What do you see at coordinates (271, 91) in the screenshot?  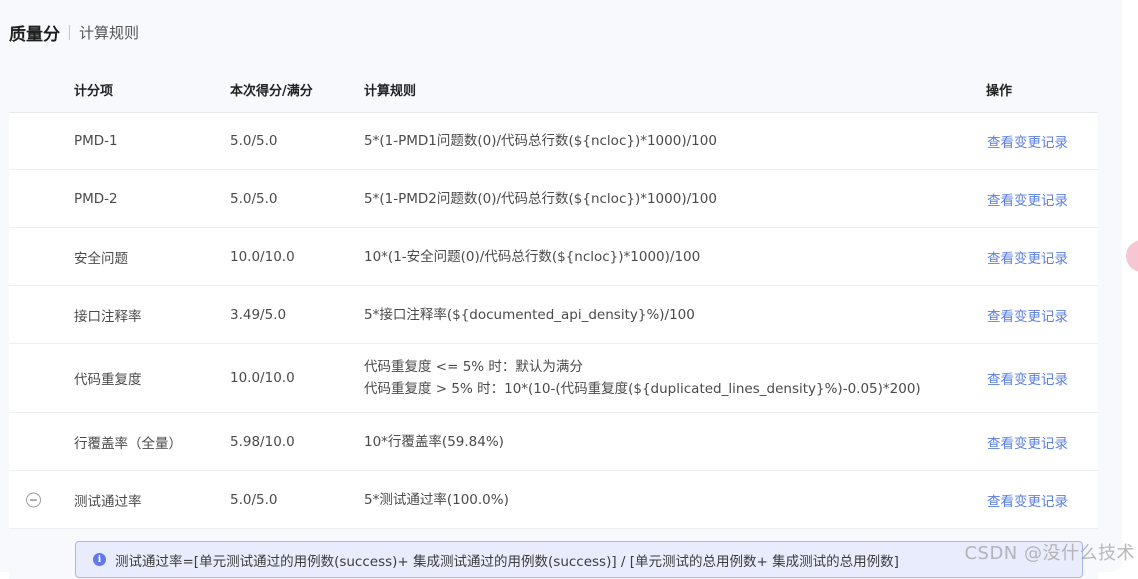 I see `column-header-score: 本次得分/满分` at bounding box center [271, 91].